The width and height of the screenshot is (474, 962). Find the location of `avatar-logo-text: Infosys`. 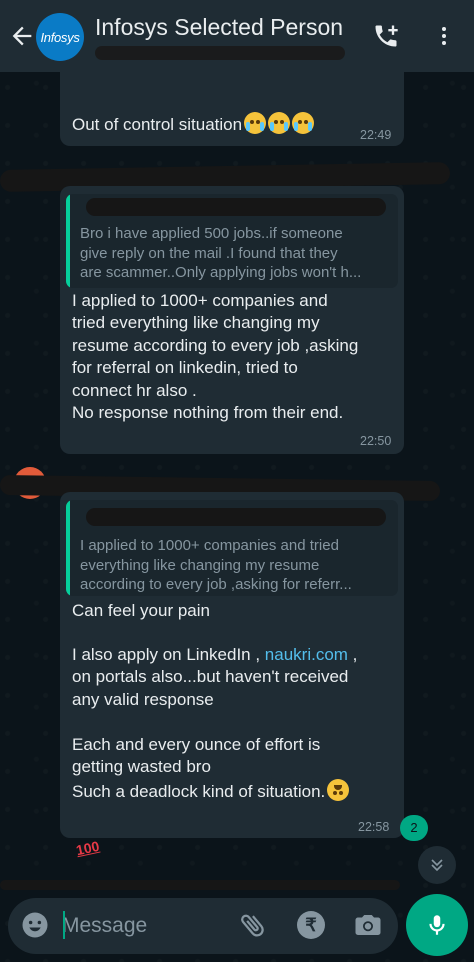

avatar-logo-text: Infosys is located at coordinates (60, 37).